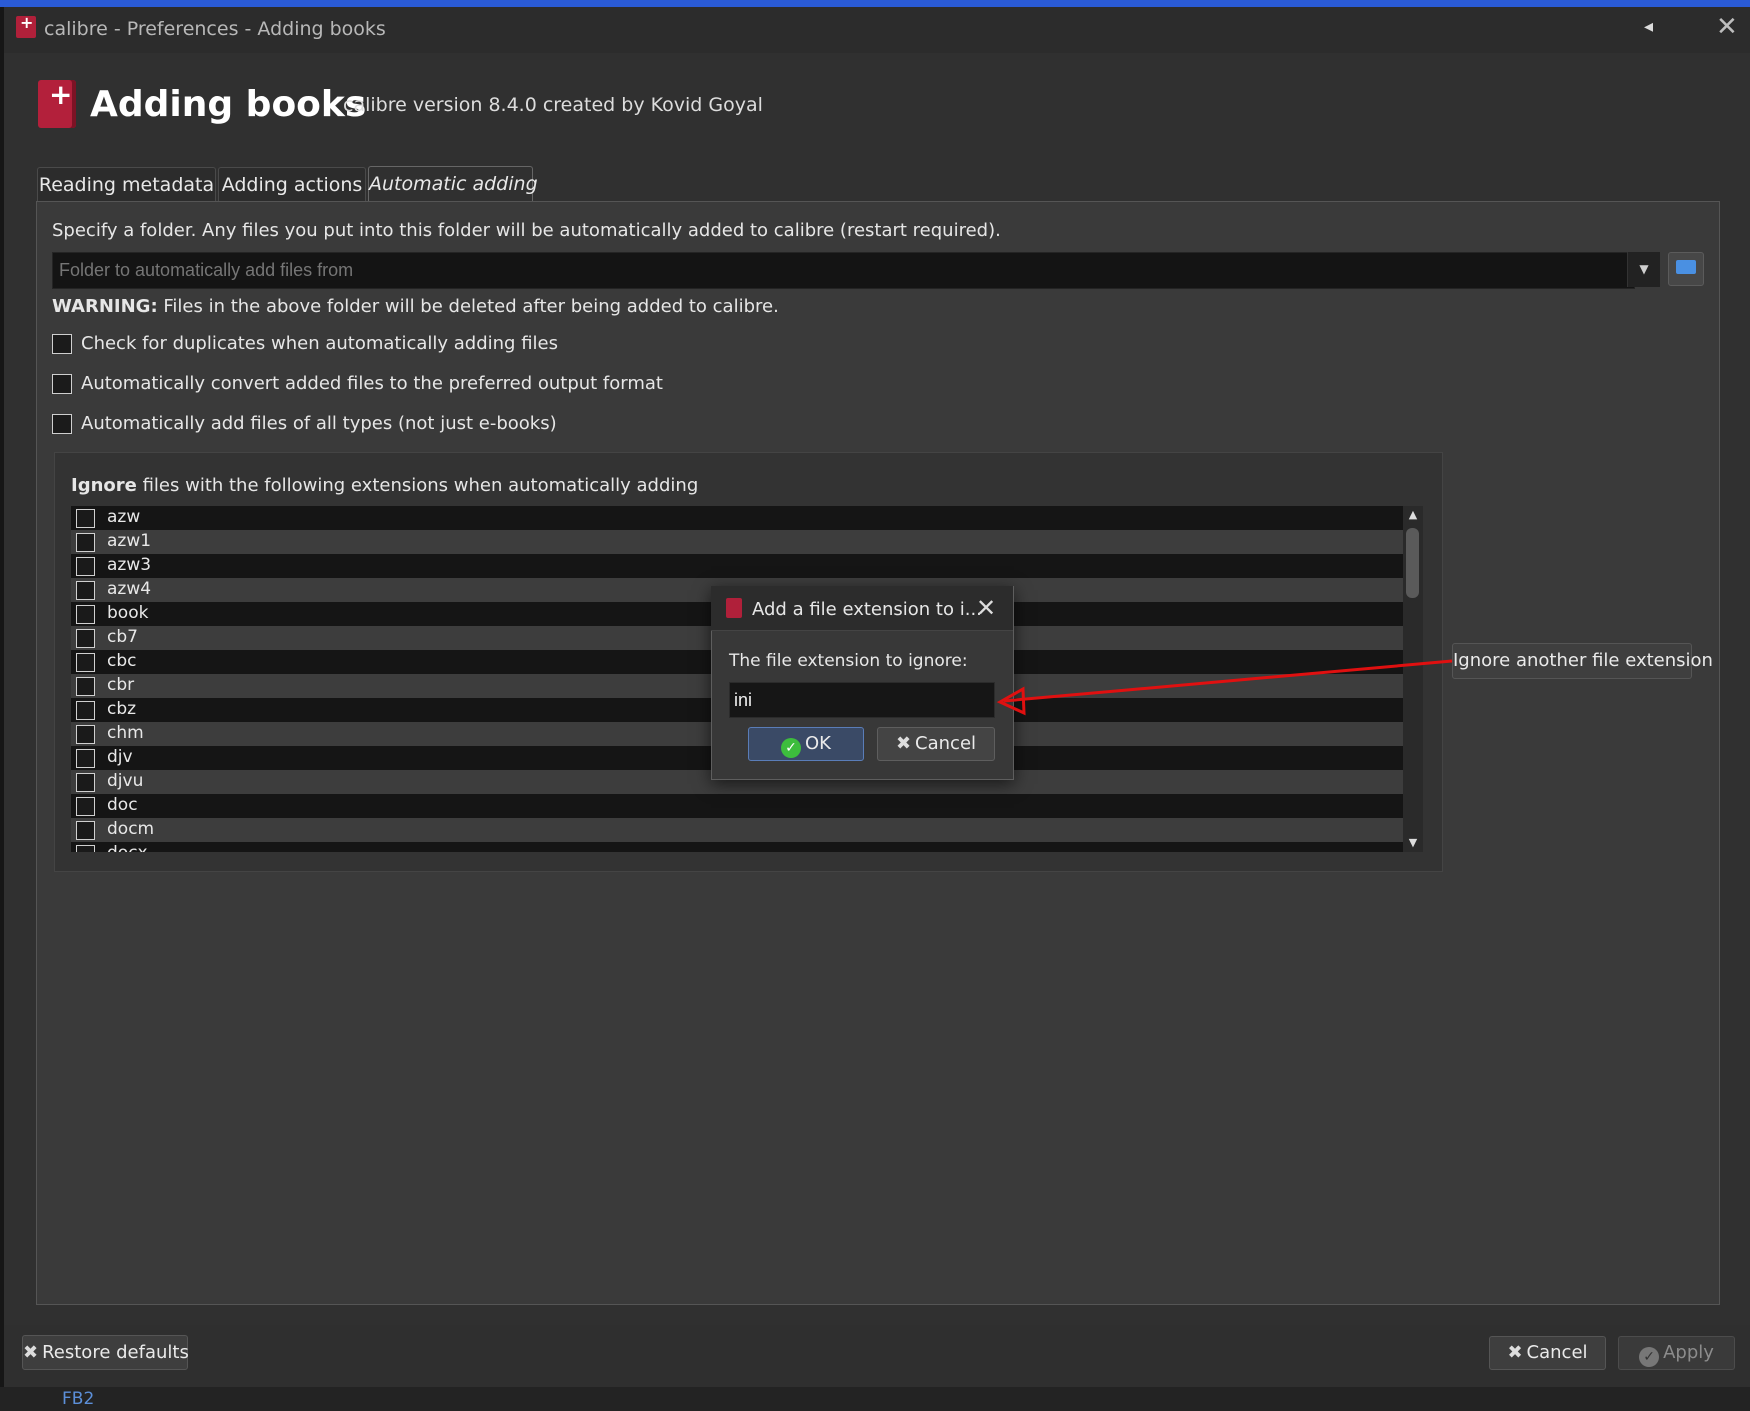 The height and width of the screenshot is (1411, 1750). I want to click on extension-label: cb7, so click(122, 637).